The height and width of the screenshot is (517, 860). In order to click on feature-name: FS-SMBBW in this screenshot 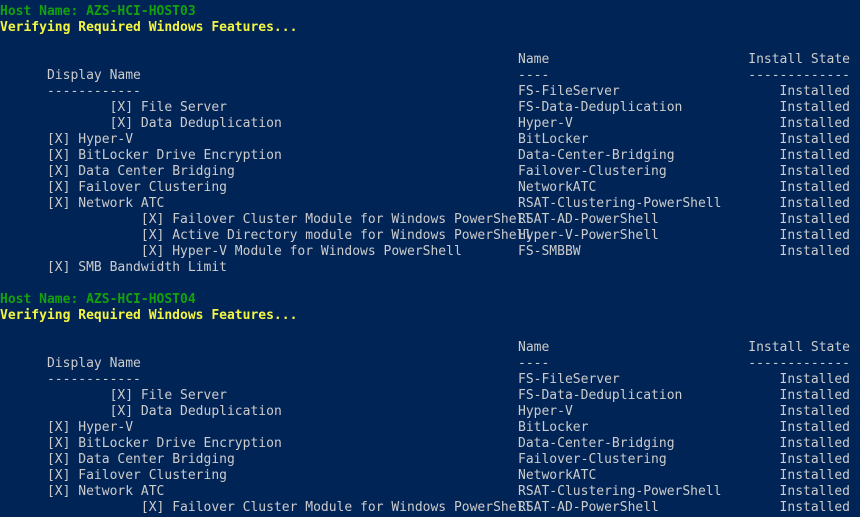, I will do `click(549, 251)`.